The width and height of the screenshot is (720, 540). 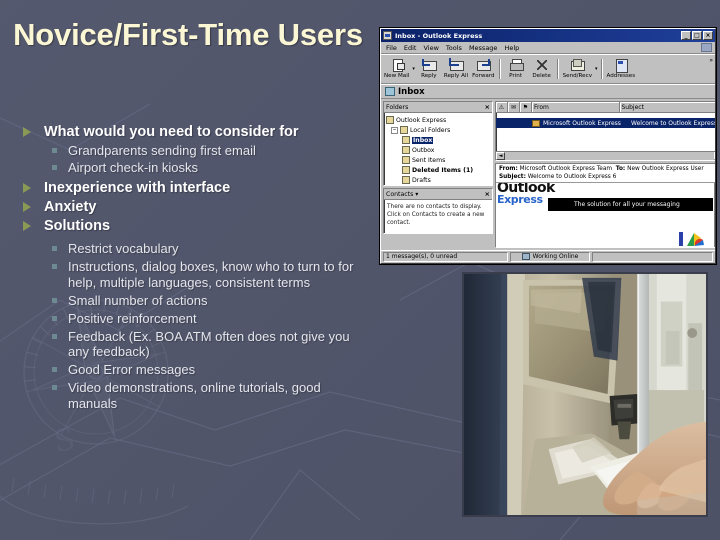 What do you see at coordinates (192, 319) in the screenshot?
I see `list-item: Positive reinforcement` at bounding box center [192, 319].